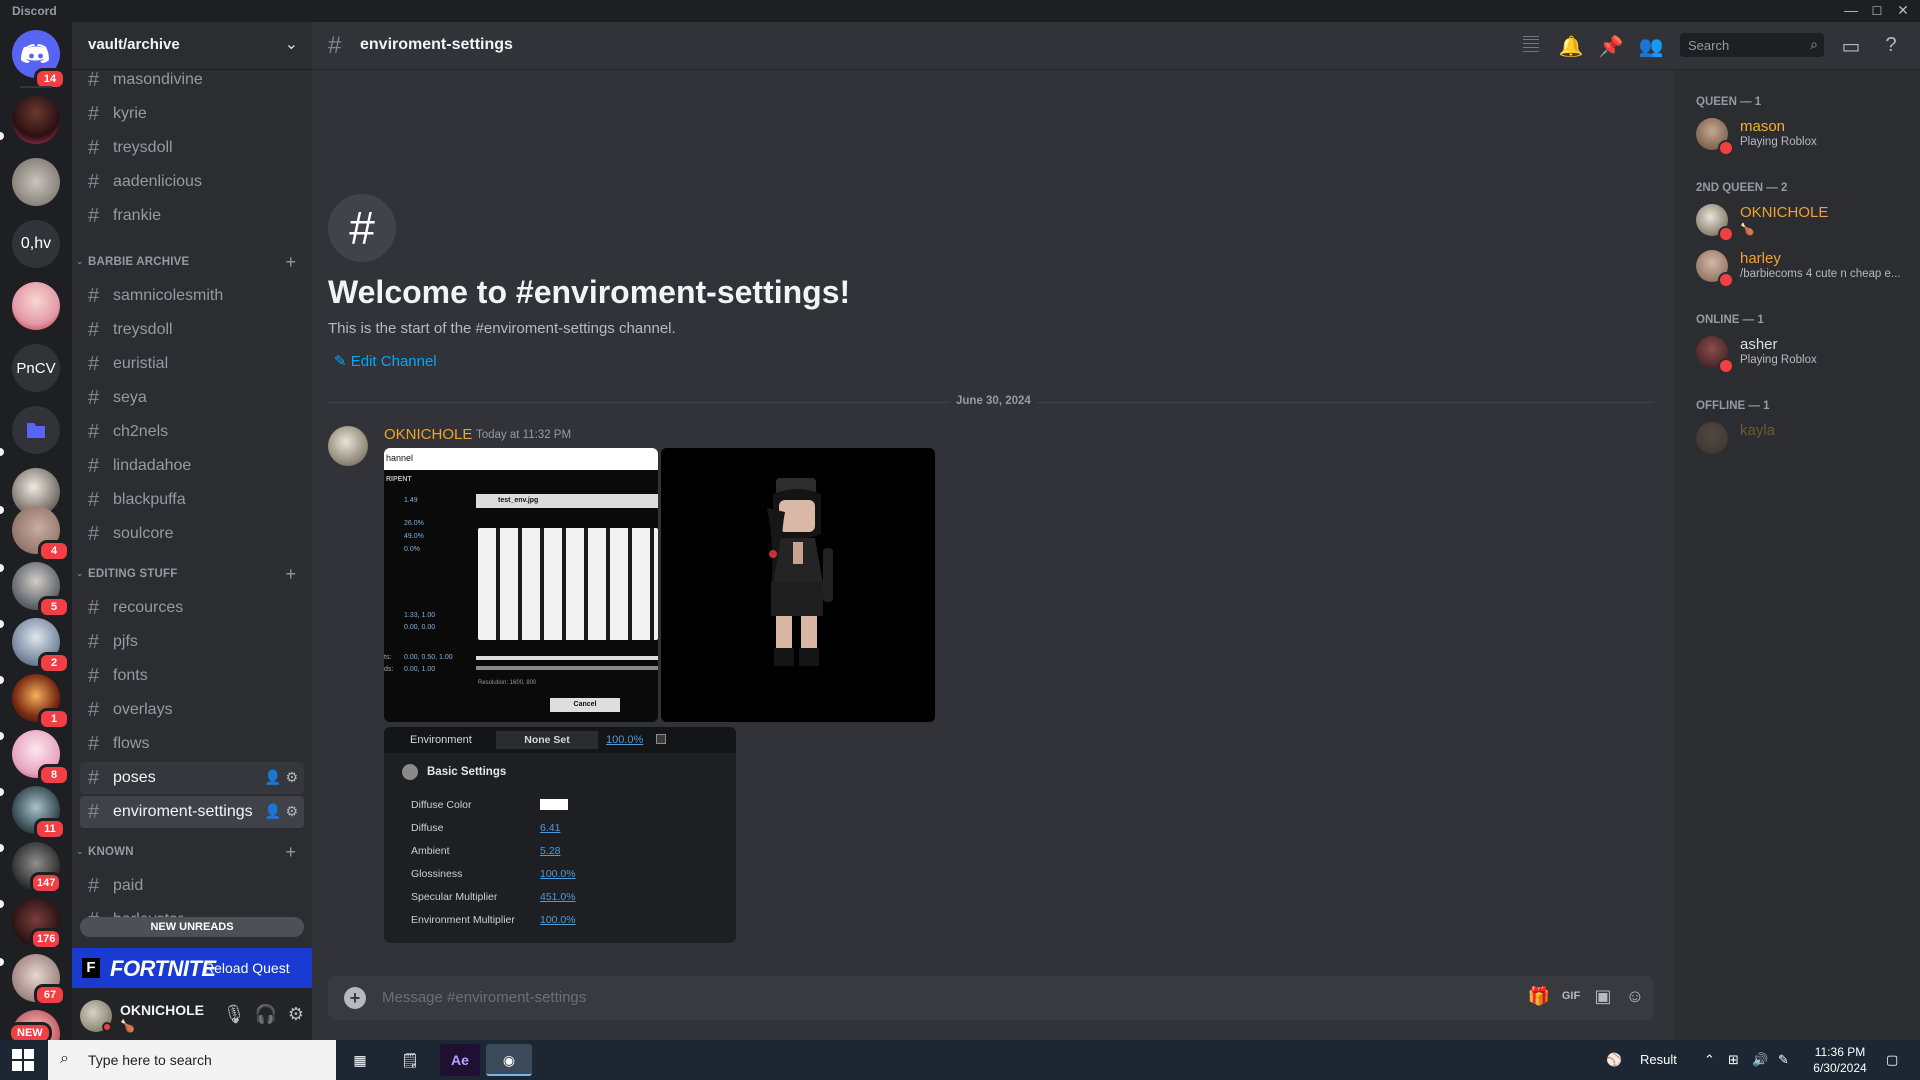 The image size is (1920, 1080). I want to click on notepad-app-icon: 🗒, so click(410, 1060).